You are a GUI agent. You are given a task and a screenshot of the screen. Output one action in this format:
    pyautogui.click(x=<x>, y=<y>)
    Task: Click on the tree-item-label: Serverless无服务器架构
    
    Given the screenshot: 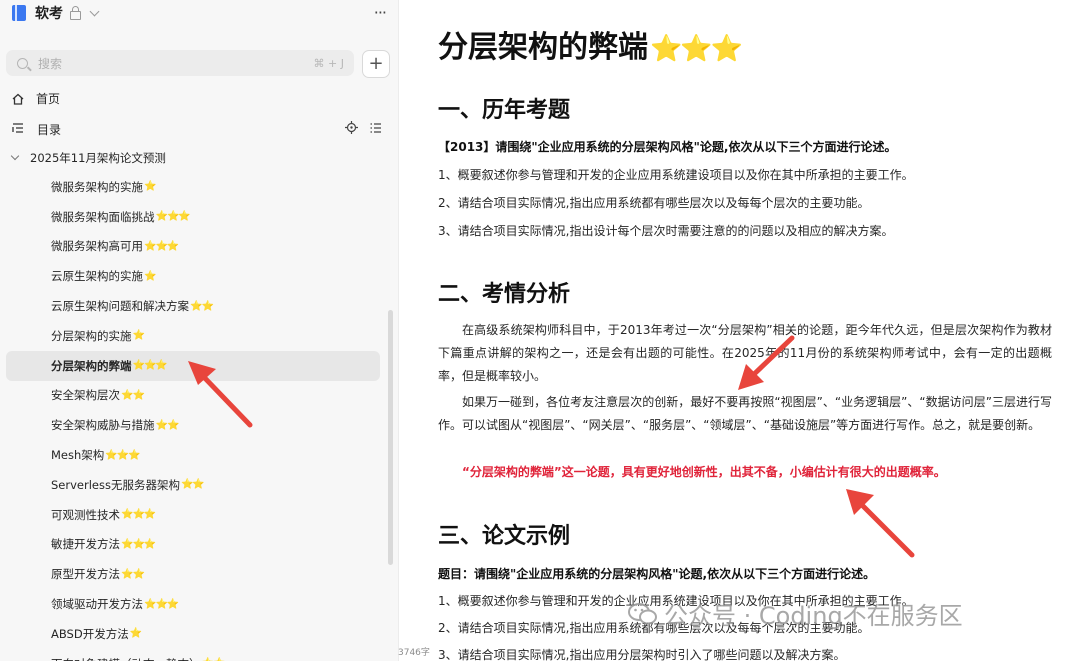 What is the action you would take?
    pyautogui.click(x=115, y=484)
    